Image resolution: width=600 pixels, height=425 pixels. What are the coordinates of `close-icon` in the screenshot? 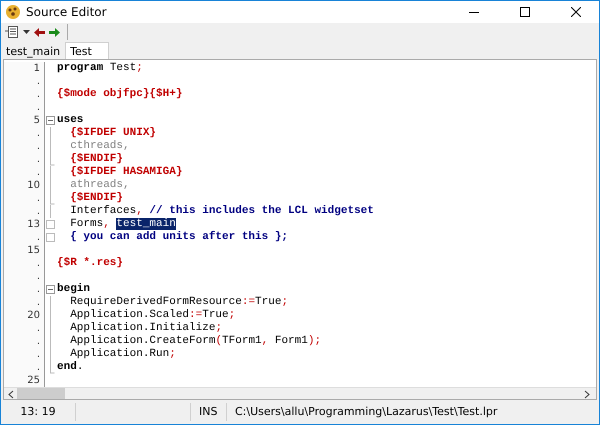 It's located at (576, 12).